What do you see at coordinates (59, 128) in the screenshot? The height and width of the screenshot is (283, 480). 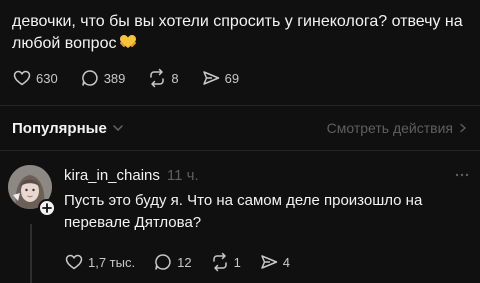 I see `sort-label: Популярные` at bounding box center [59, 128].